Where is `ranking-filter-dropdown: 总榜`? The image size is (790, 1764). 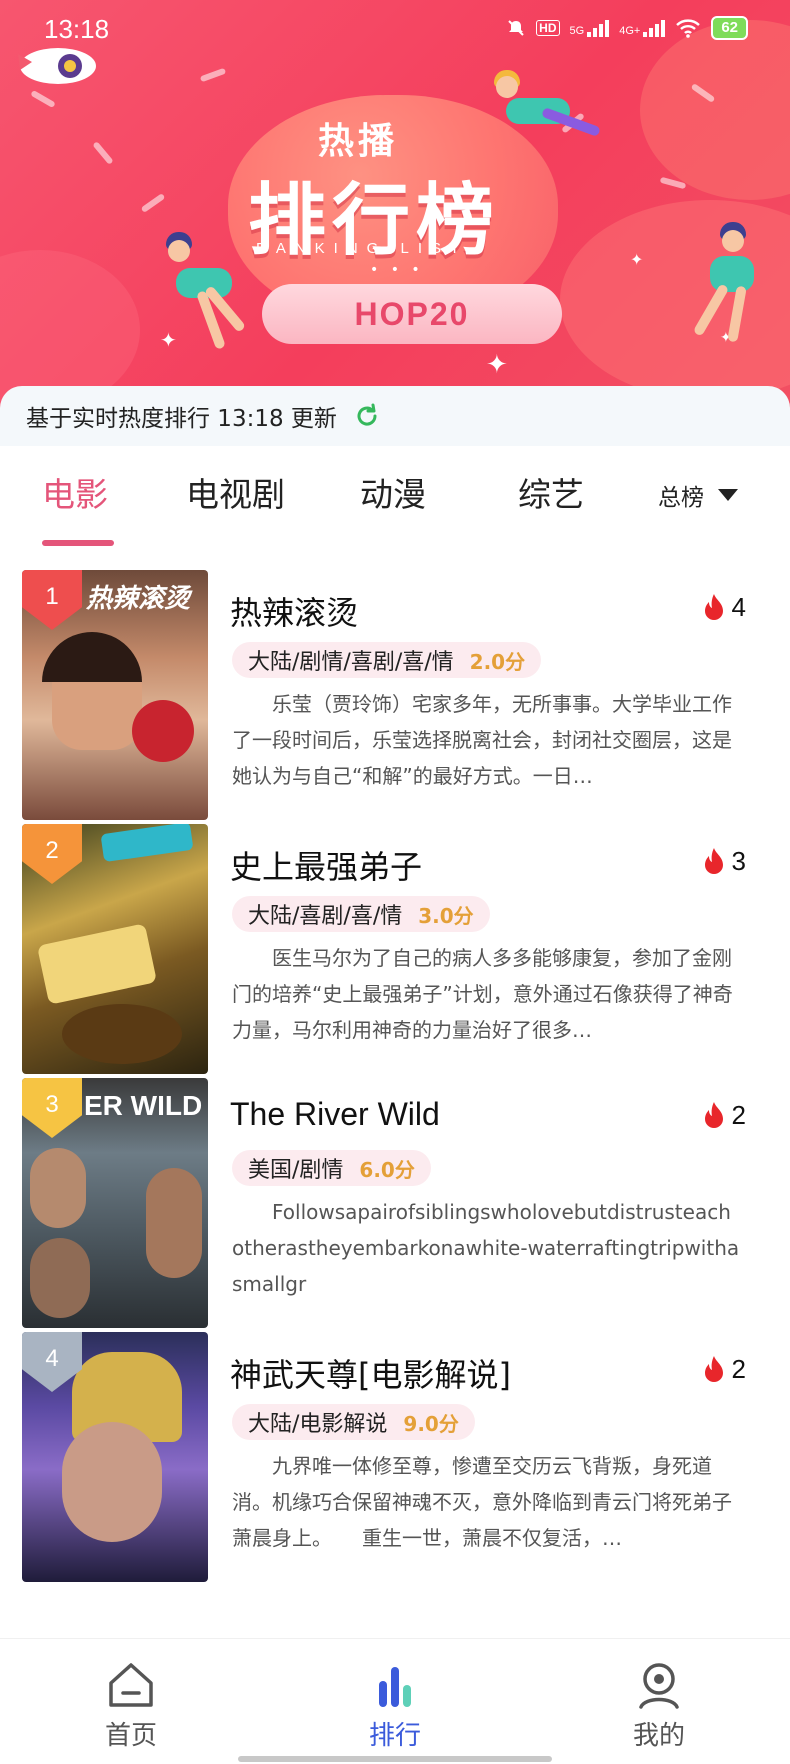
ranking-filter-dropdown: 总榜 is located at coordinates (698, 495).